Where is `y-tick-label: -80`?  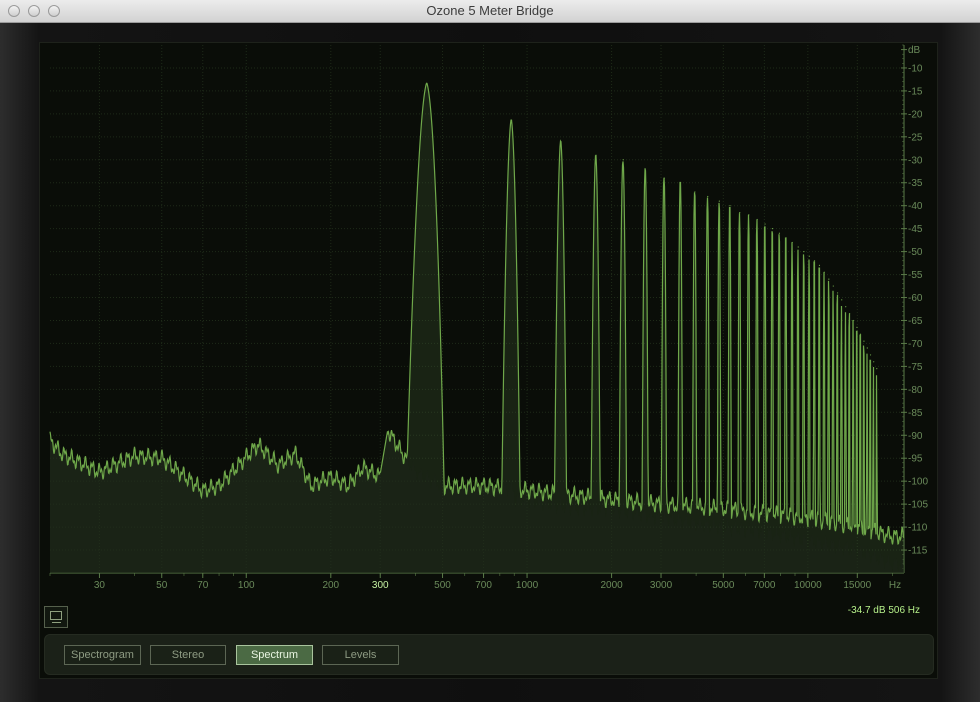
y-tick-label: -80 is located at coordinates (915, 390).